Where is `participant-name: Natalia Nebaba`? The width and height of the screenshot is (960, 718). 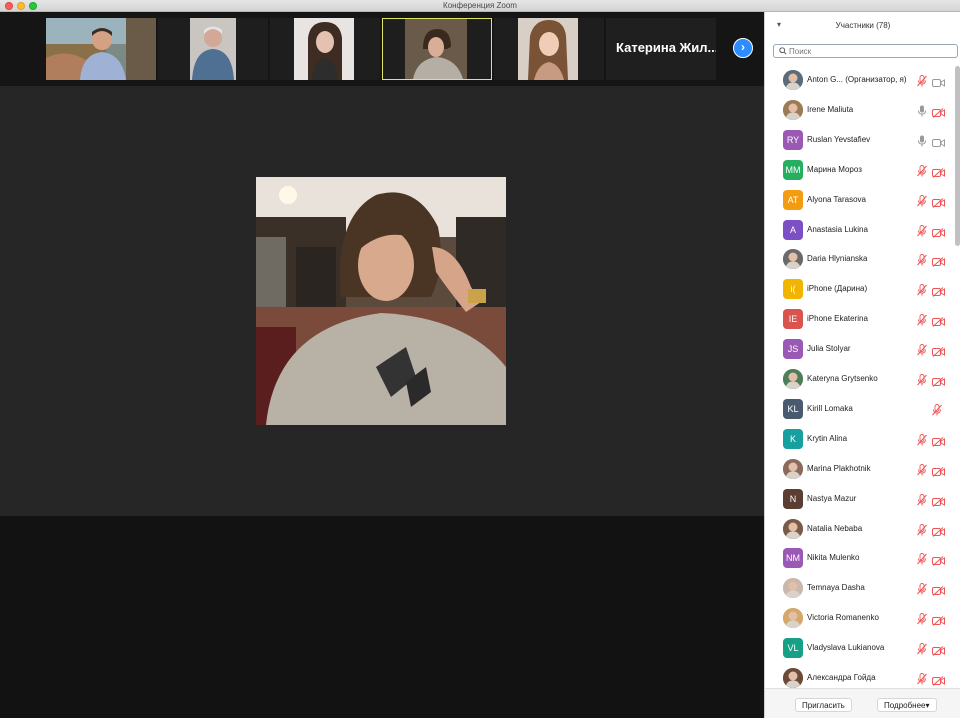
participant-name: Natalia Nebaba is located at coordinates (835, 528).